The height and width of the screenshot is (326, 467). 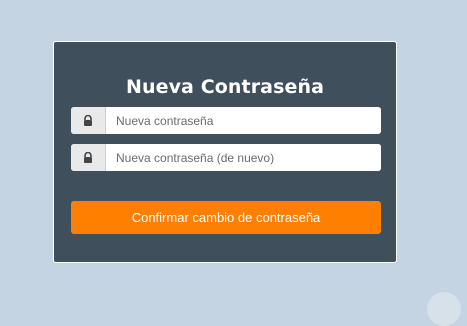 What do you see at coordinates (444, 309) in the screenshot?
I see `background-circle` at bounding box center [444, 309].